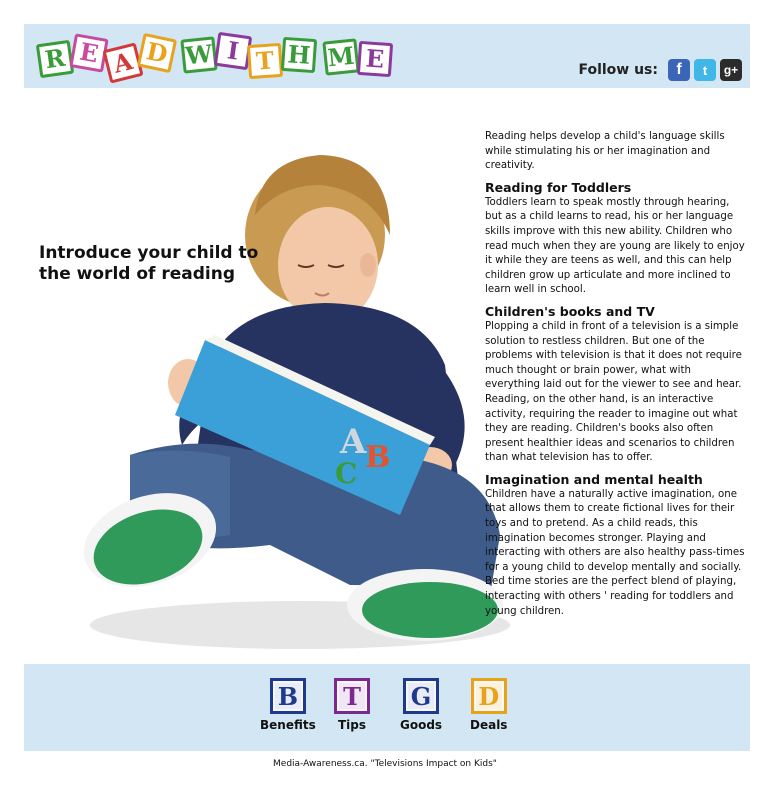 Image resolution: width=770 pixels, height=795 pixels. What do you see at coordinates (594, 479) in the screenshot?
I see `section-heading-imagination: Imagination and mental health` at bounding box center [594, 479].